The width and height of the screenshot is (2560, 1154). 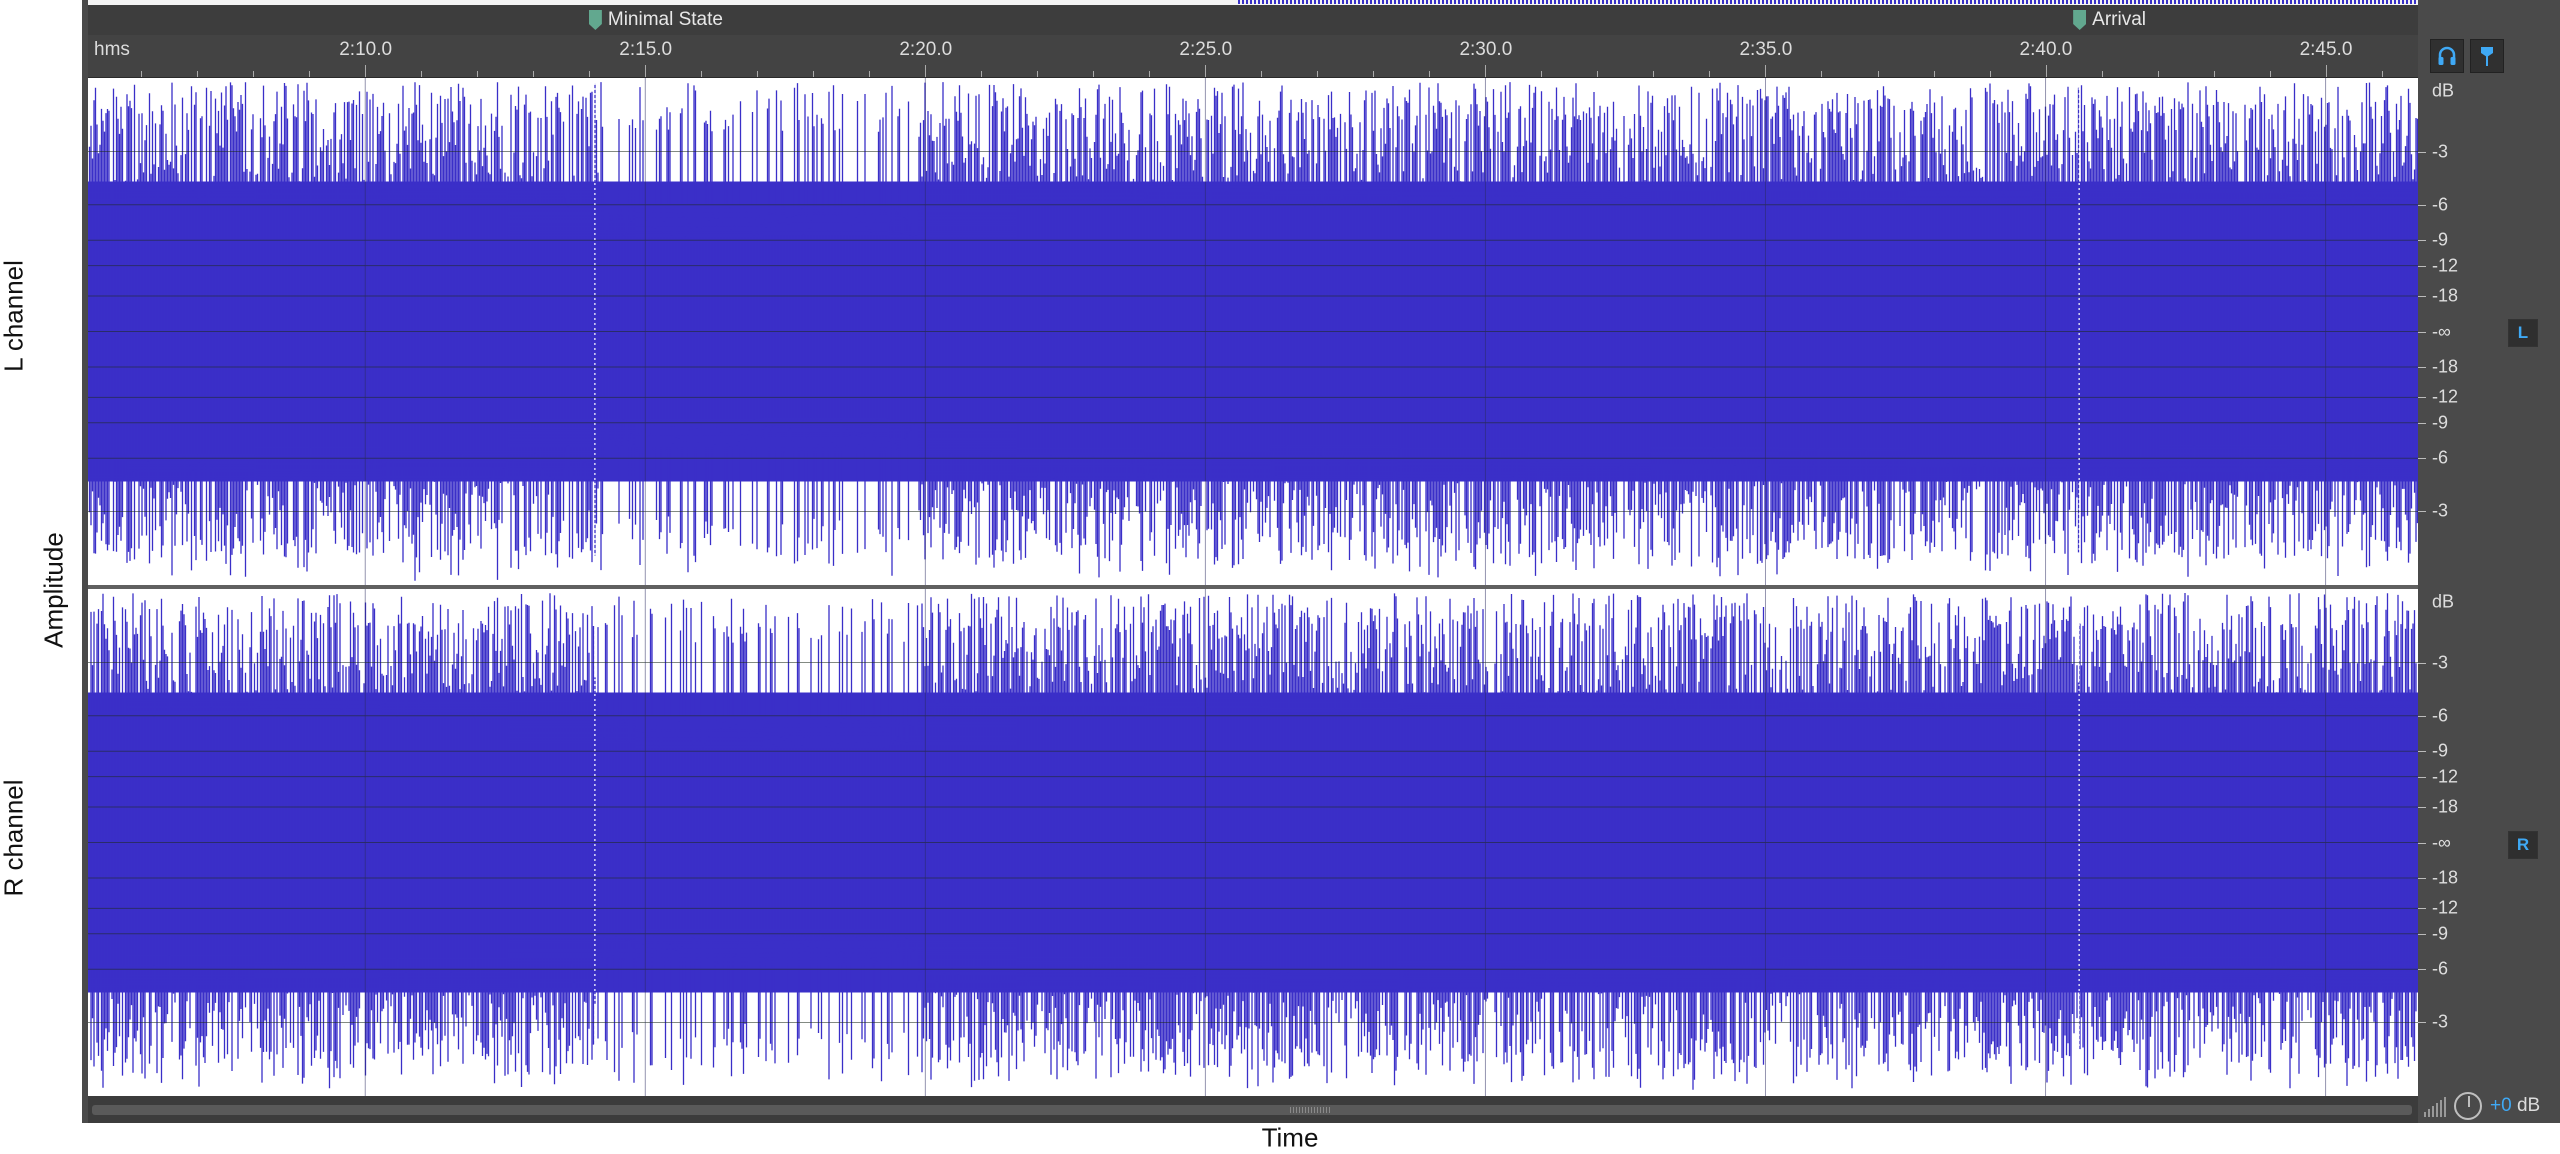 I want to click on l-channel-axis-label: L channel, so click(x=14, y=316).